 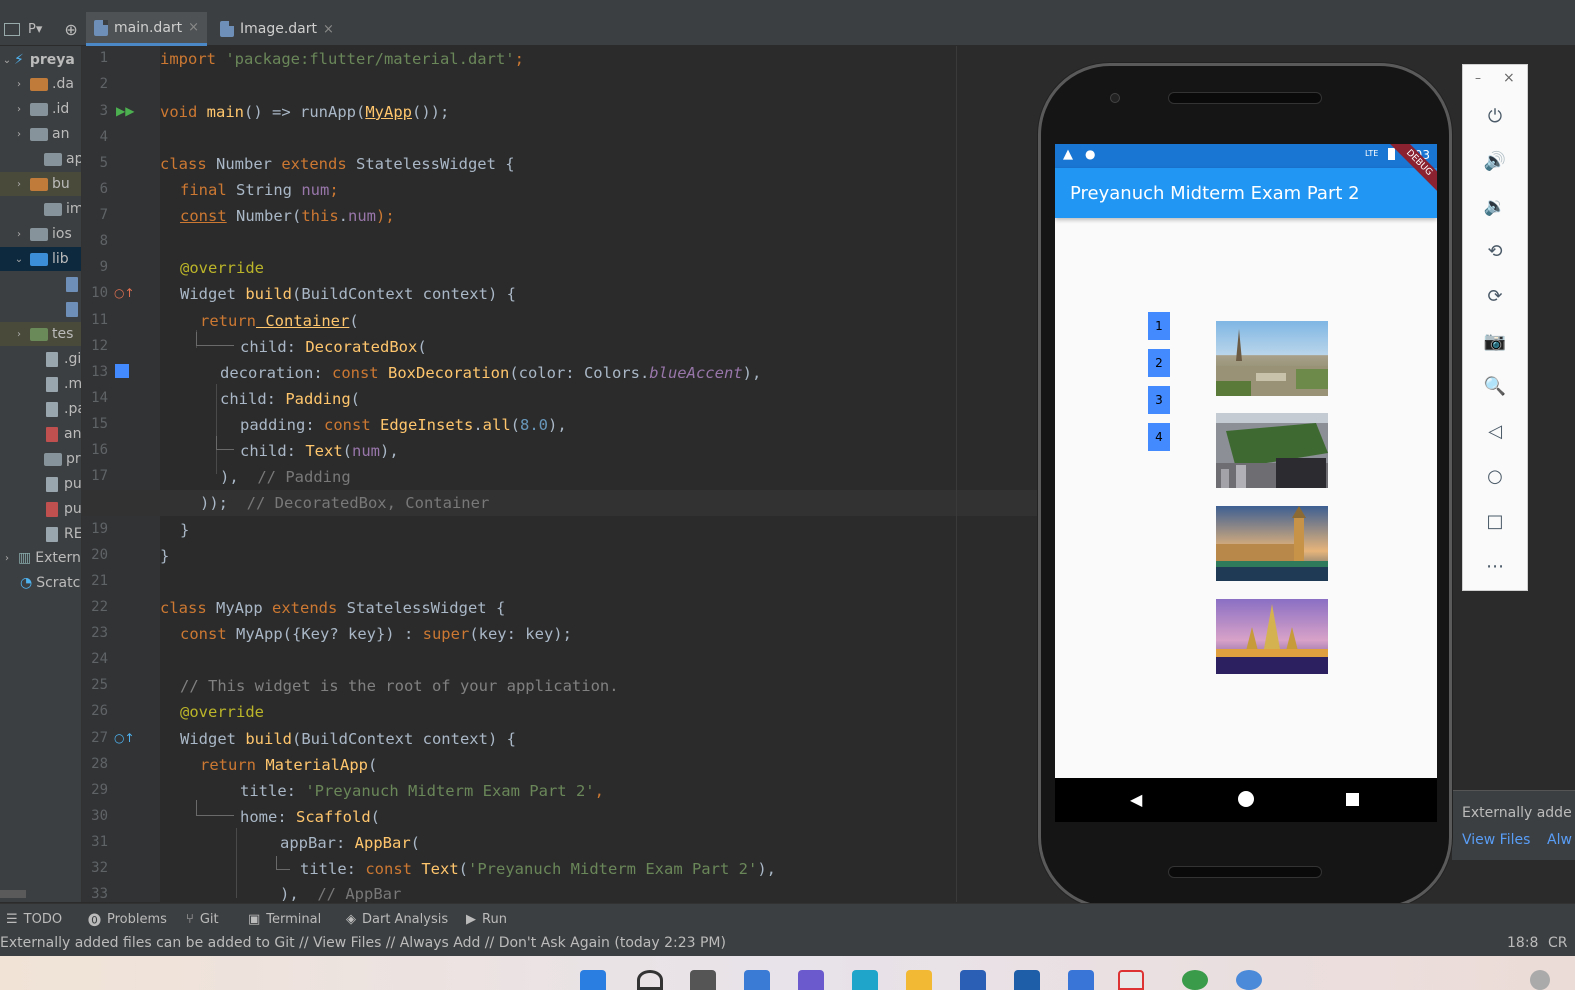 What do you see at coordinates (1495, 161) in the screenshot?
I see `volume-up-icon: 🔊` at bounding box center [1495, 161].